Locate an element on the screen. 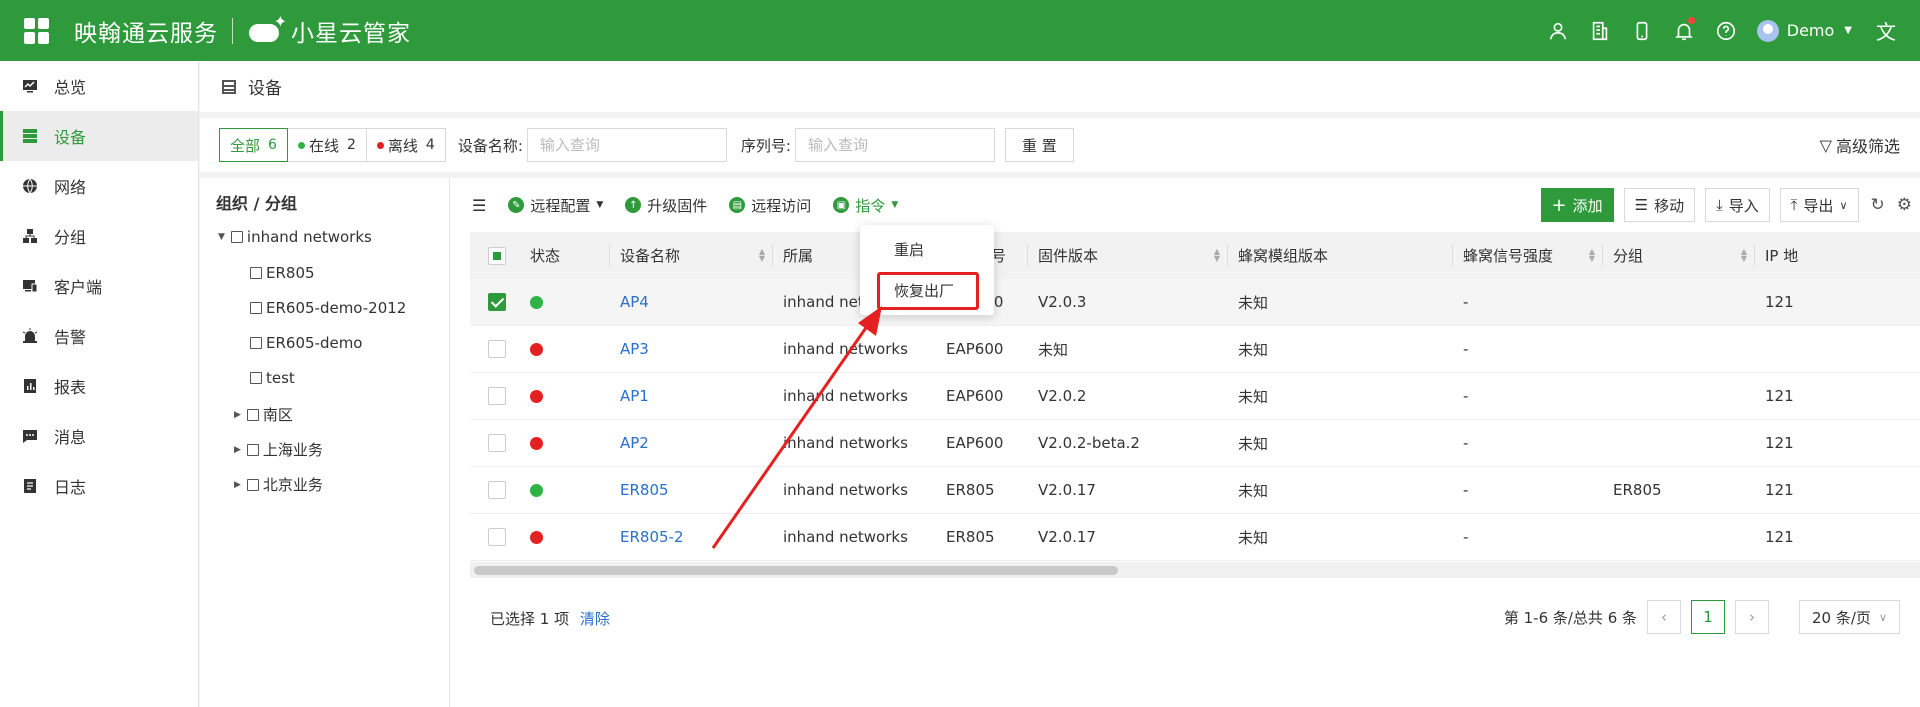  cell: AP3 is located at coordinates (691, 349).